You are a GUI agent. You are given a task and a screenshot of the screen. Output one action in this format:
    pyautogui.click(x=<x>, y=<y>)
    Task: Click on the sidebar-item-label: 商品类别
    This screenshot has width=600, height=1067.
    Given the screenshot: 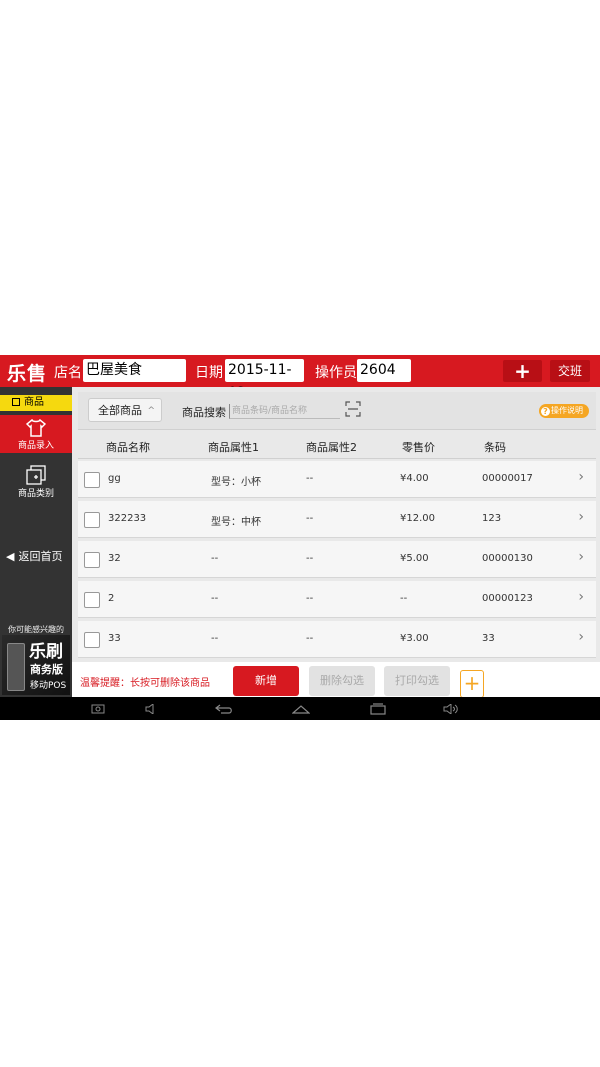 What is the action you would take?
    pyautogui.click(x=35, y=494)
    